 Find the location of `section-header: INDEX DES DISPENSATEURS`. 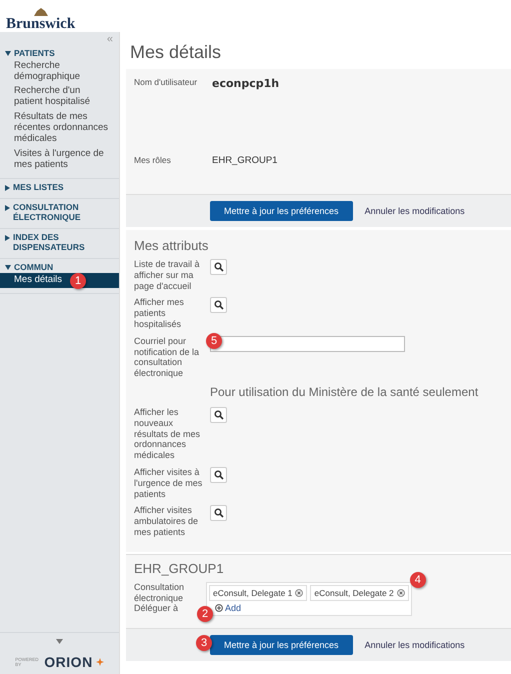

section-header: INDEX DES DISPENSATEURS is located at coordinates (59, 243).